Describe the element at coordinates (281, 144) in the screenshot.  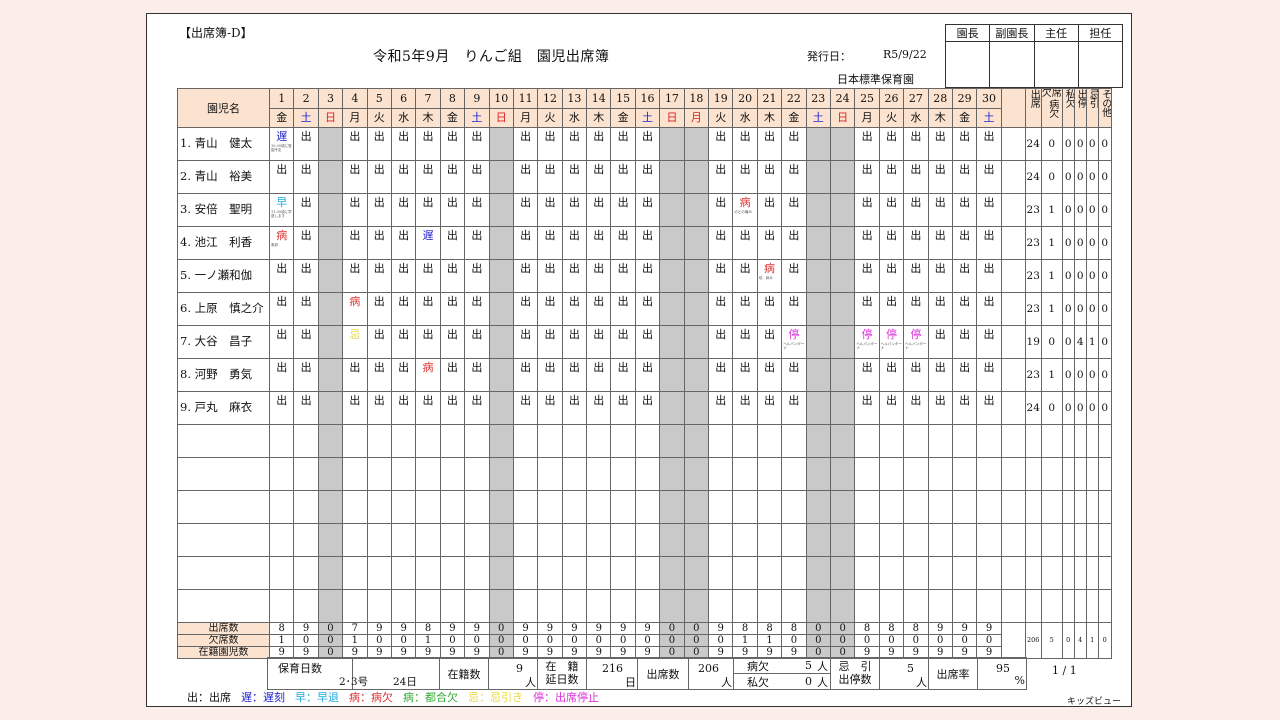
I see `attendance-cell: 遅 10:30頃に登園予定` at that location.